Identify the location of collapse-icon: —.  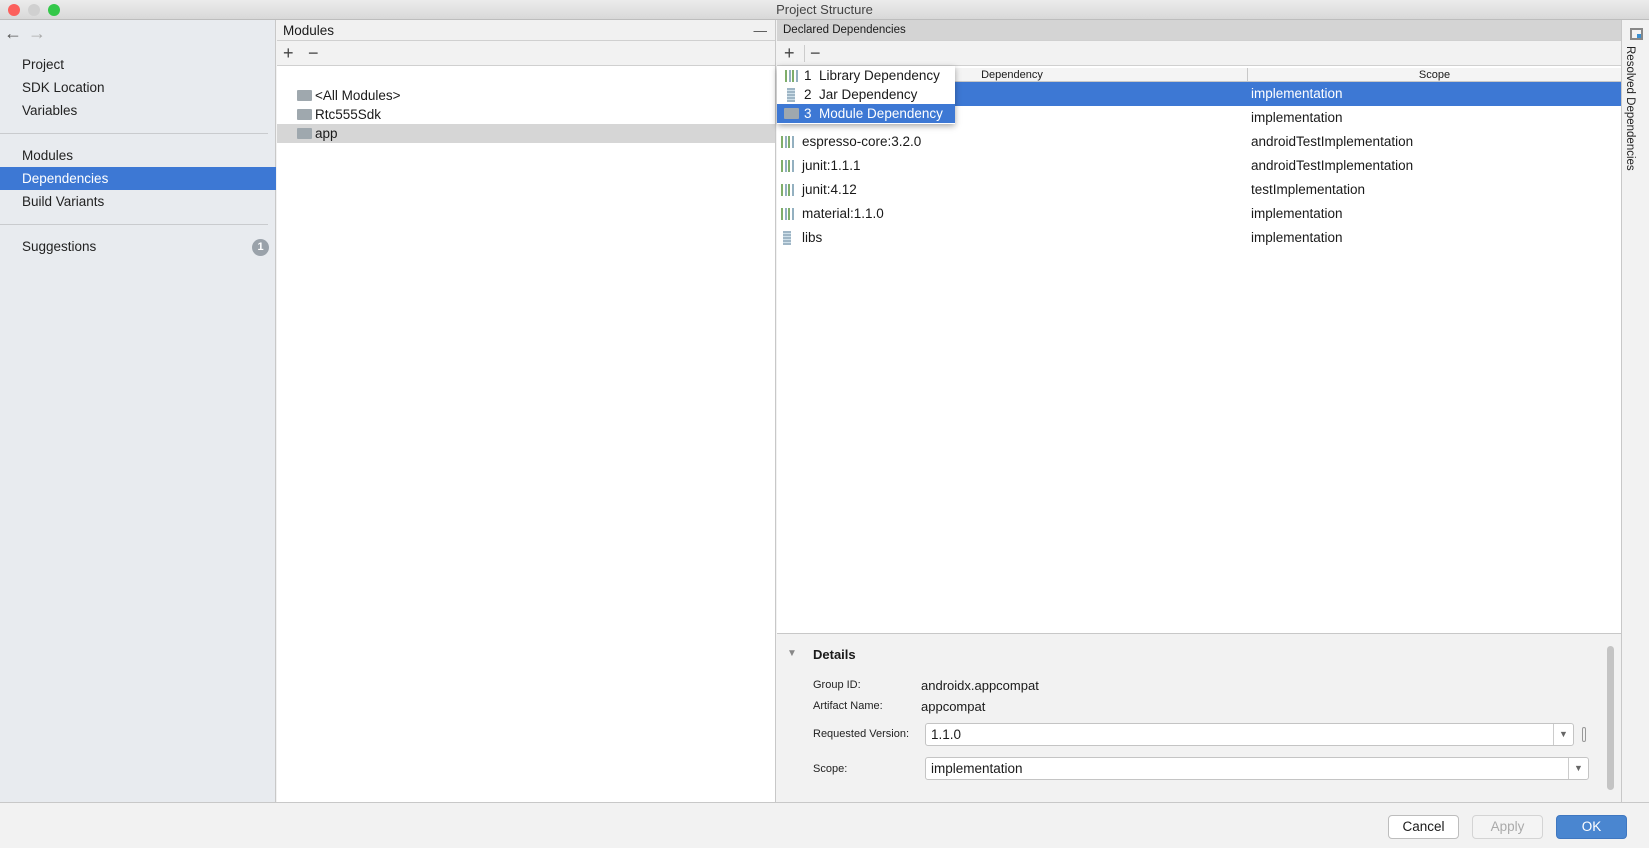
(761, 30).